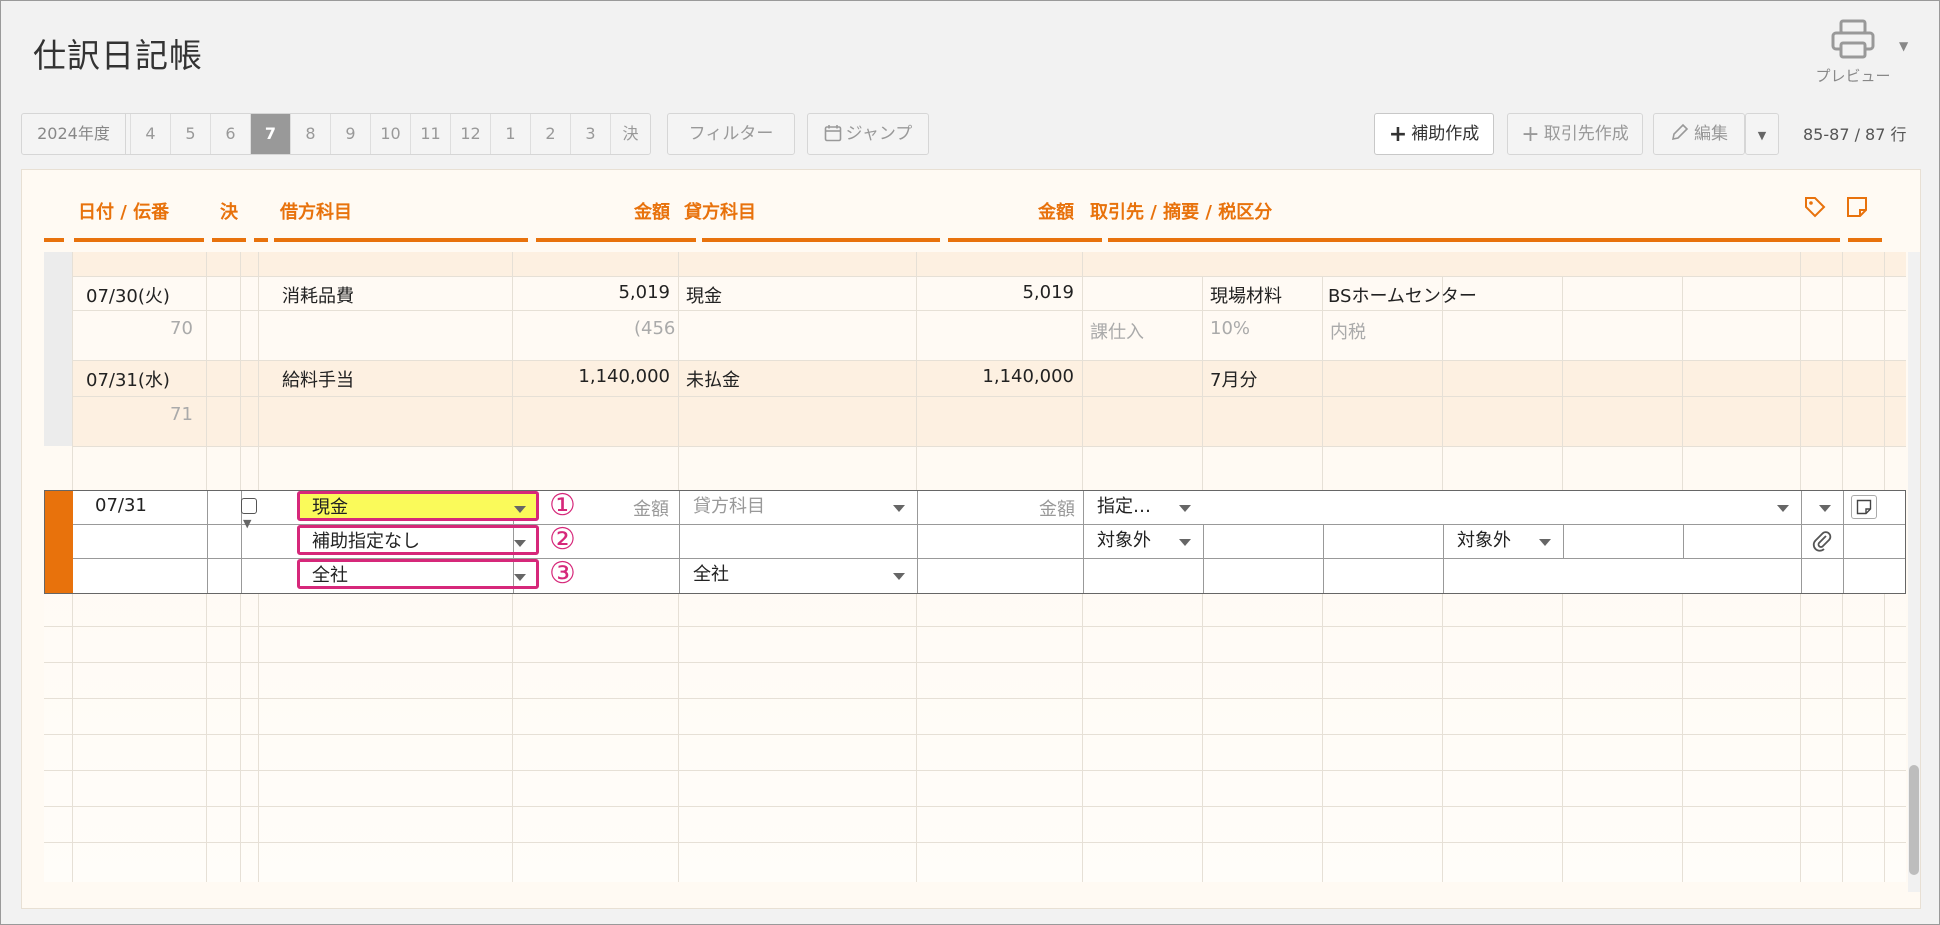  I want to click on credit-tax-class-select: 対象外, so click(1503, 542).